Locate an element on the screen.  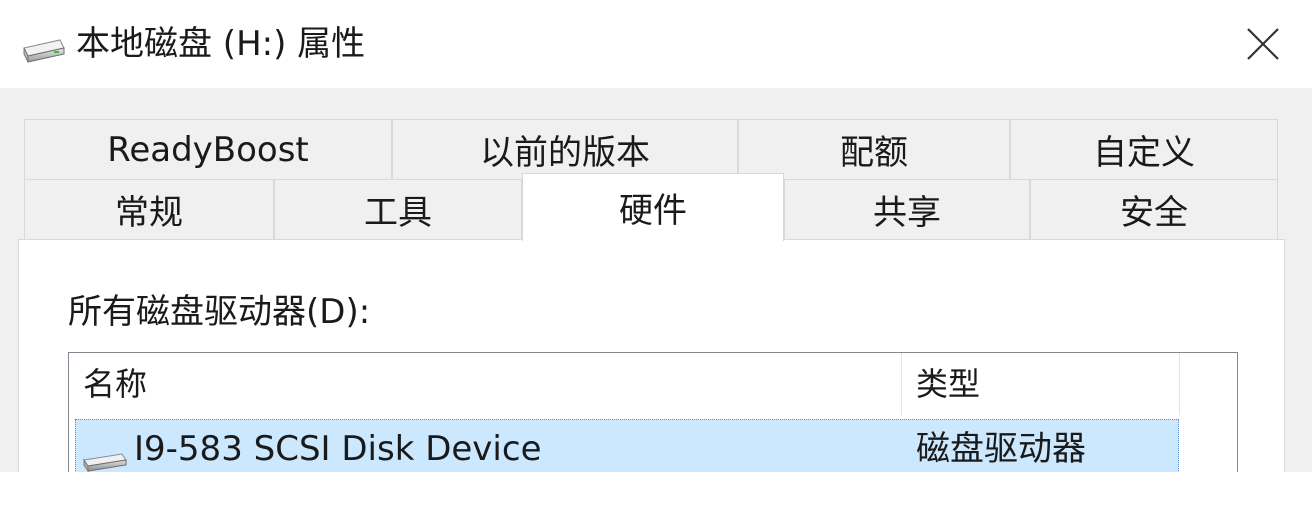
tab-sharing: 共享 is located at coordinates (907, 209).